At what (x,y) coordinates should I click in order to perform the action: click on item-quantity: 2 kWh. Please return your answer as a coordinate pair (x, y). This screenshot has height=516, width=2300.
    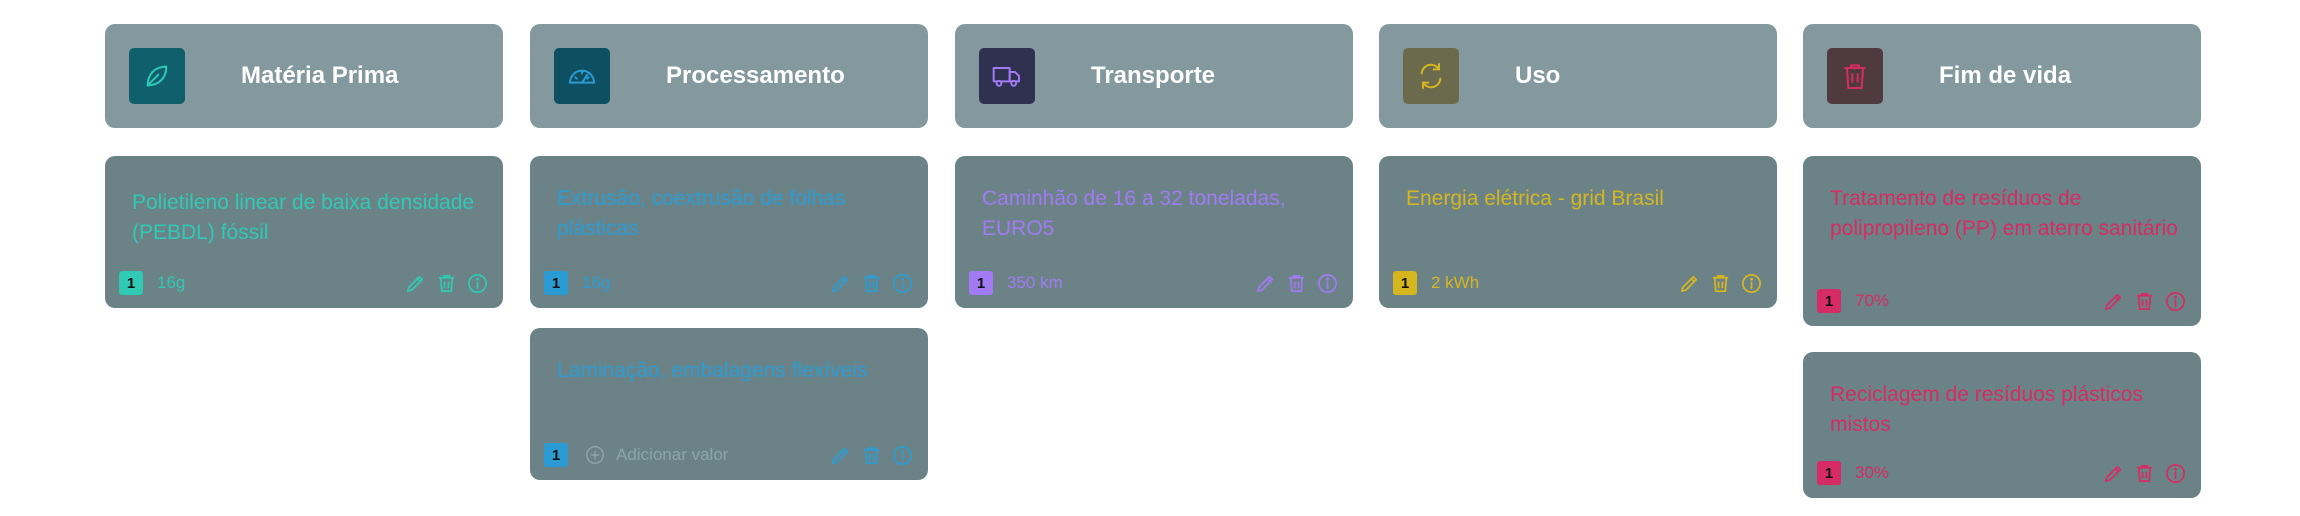
    Looking at the image, I should click on (1455, 282).